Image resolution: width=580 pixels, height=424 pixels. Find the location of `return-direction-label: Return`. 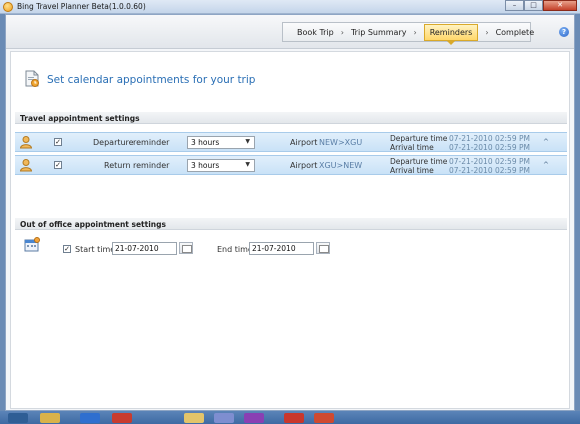

return-direction-label: Return is located at coordinates (117, 165).